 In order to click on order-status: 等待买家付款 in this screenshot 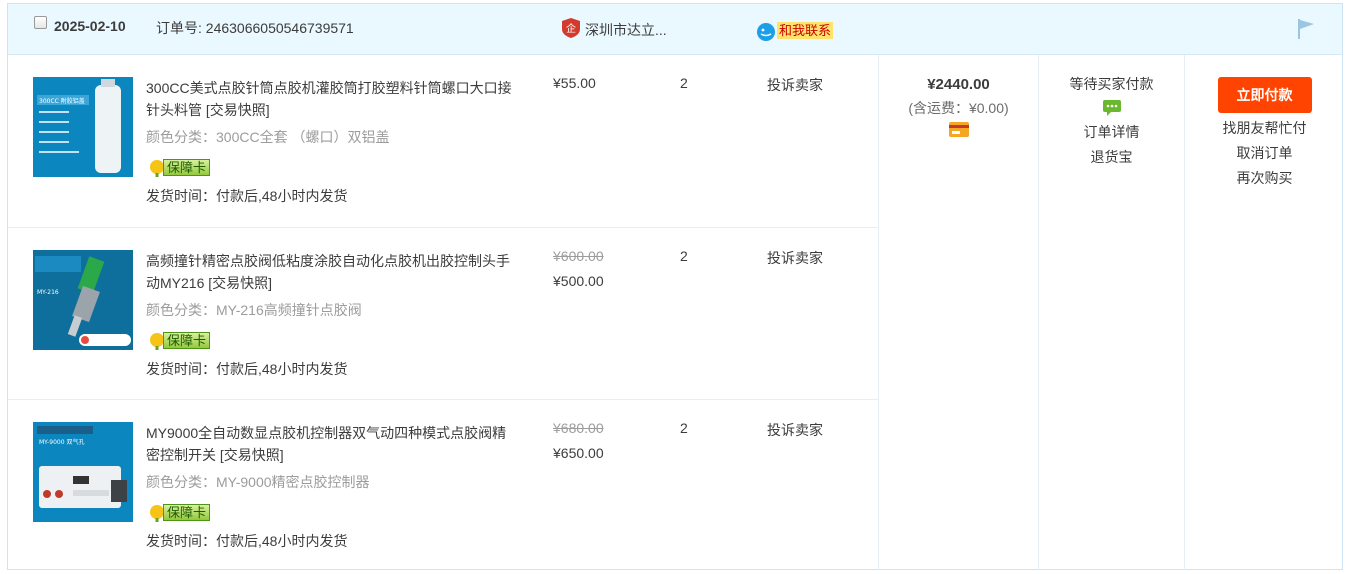, I will do `click(1111, 84)`.